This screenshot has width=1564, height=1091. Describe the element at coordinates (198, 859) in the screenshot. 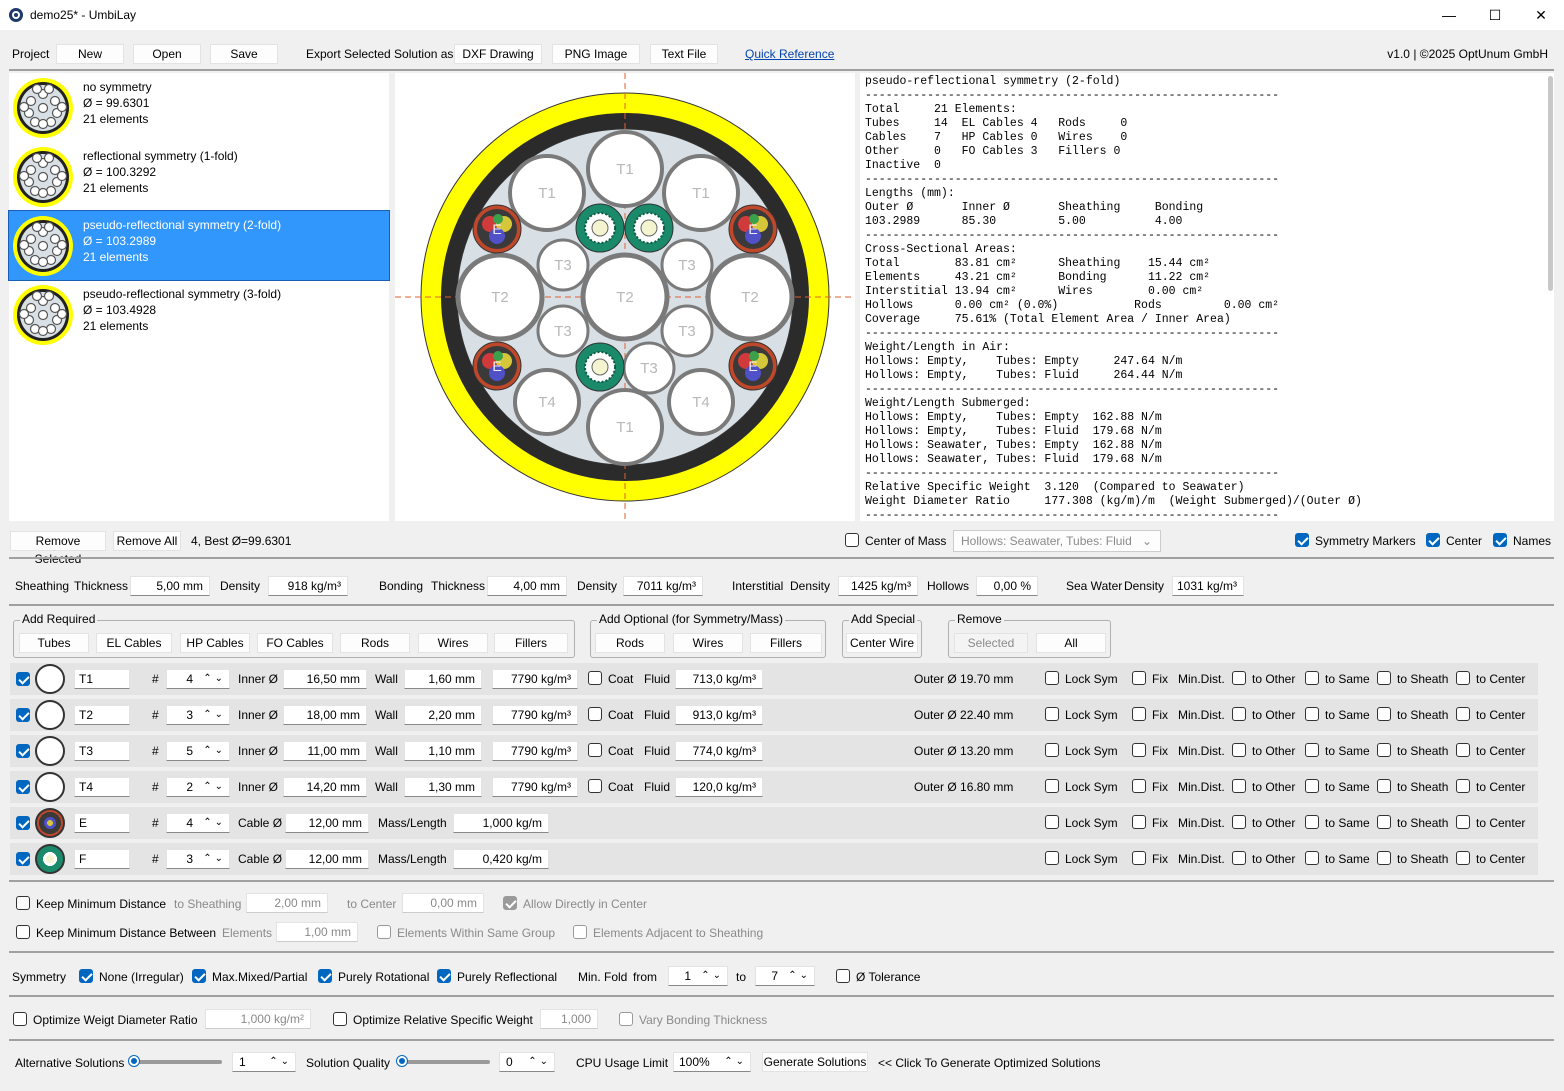

I see `element-count-spinner: 3 ⌃⌄` at that location.